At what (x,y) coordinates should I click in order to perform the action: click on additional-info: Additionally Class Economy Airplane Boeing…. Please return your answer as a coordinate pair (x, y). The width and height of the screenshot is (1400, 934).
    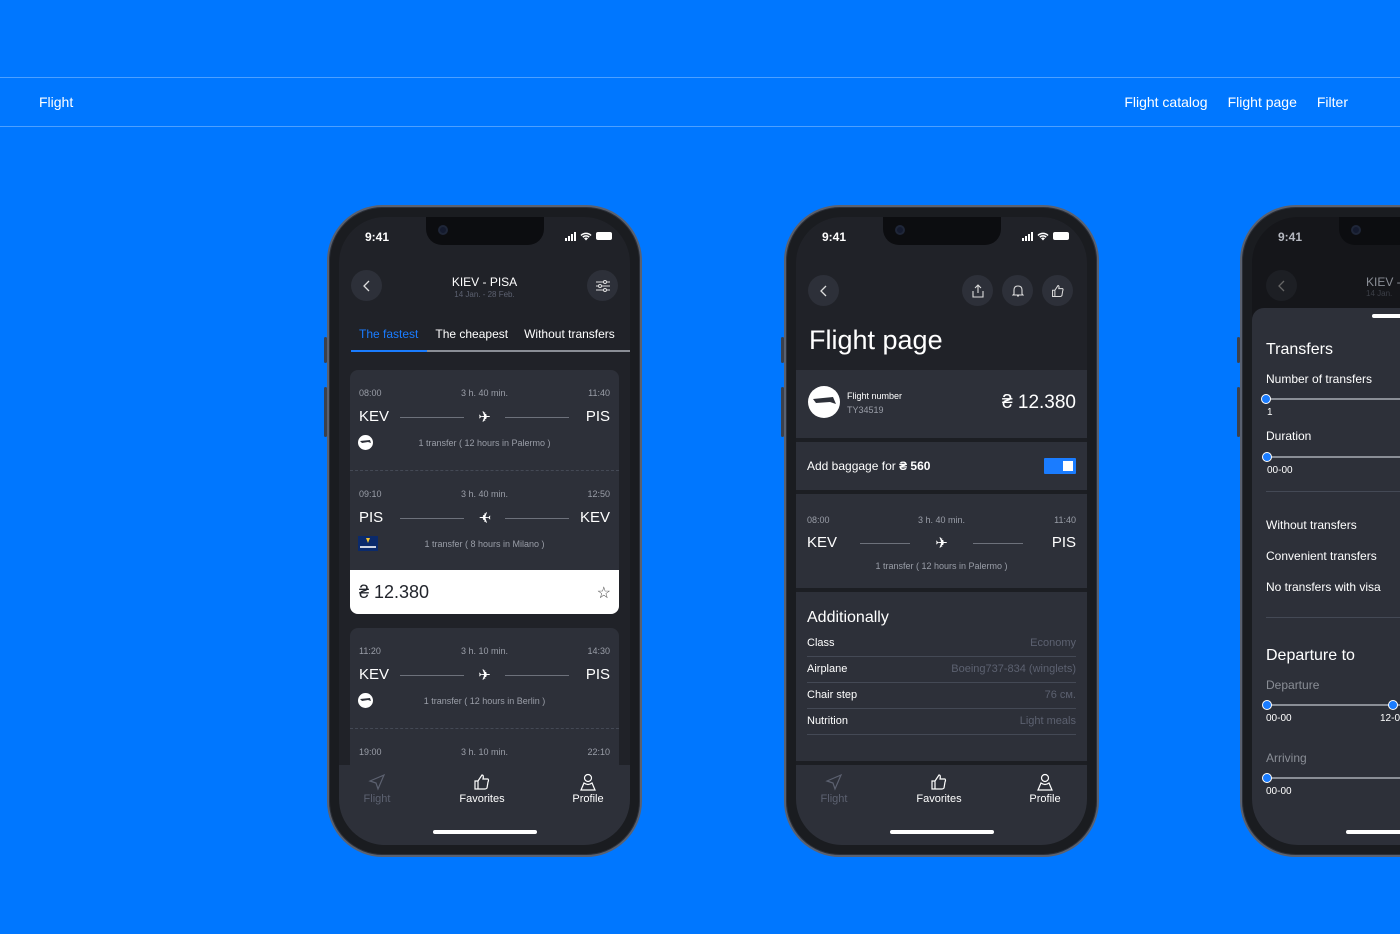
    Looking at the image, I should click on (941, 676).